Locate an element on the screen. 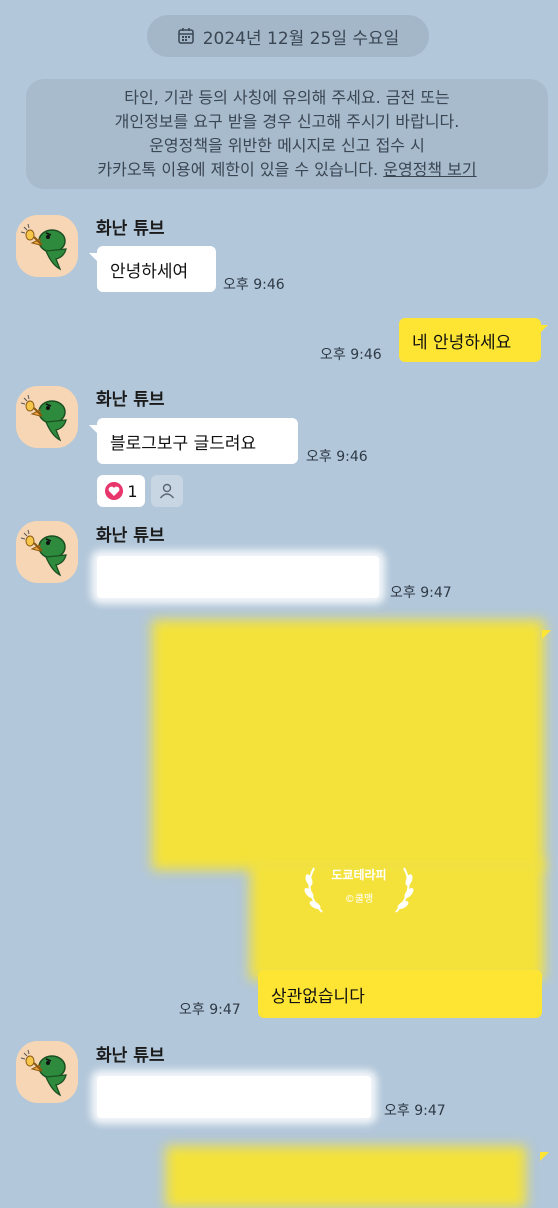 The image size is (558, 1208). reaction-count: 1 is located at coordinates (132, 491).